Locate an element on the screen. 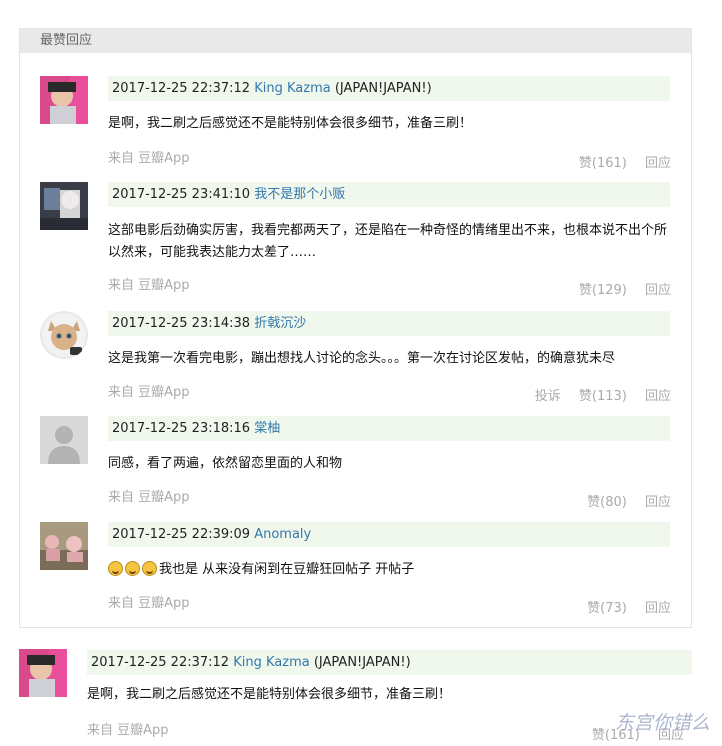  author-link: 折戟沉沙 is located at coordinates (280, 323).